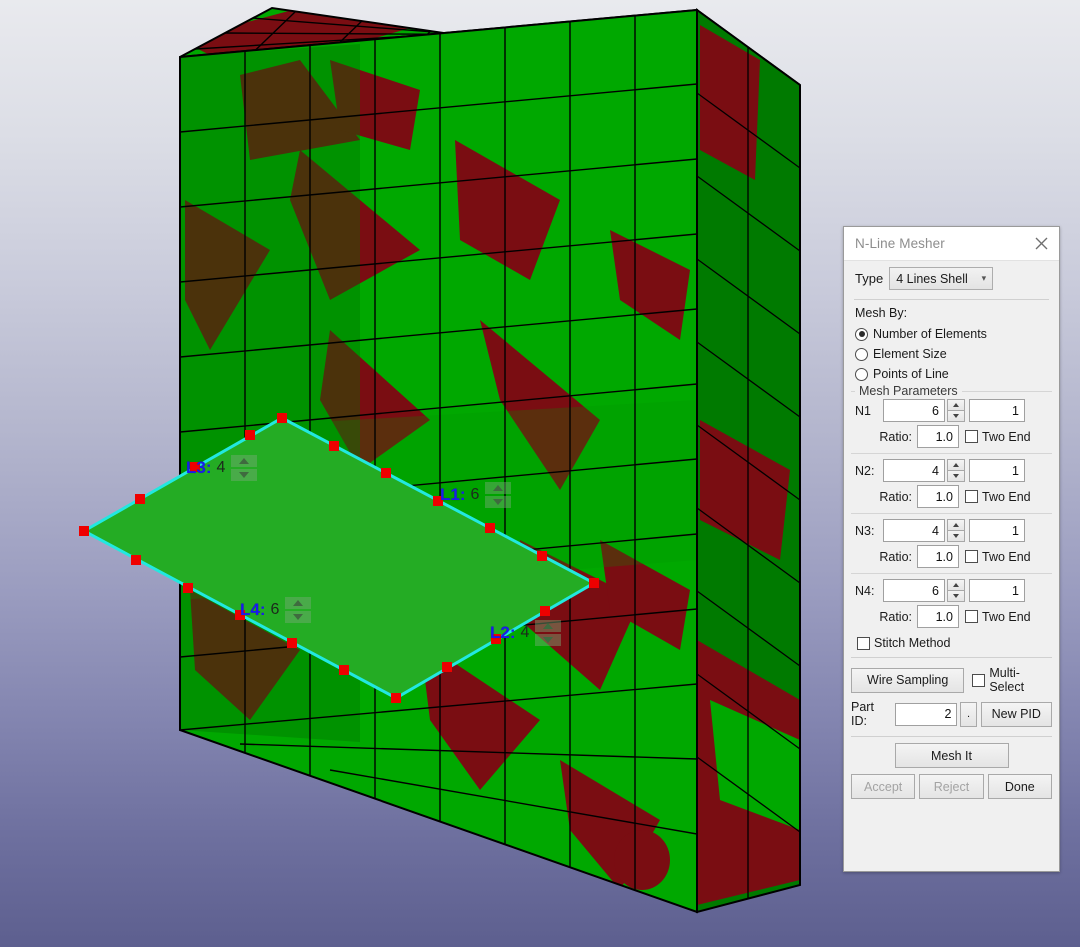 This screenshot has height=947, width=1080. What do you see at coordinates (979, 680) in the screenshot?
I see `multi-select-checkbox` at bounding box center [979, 680].